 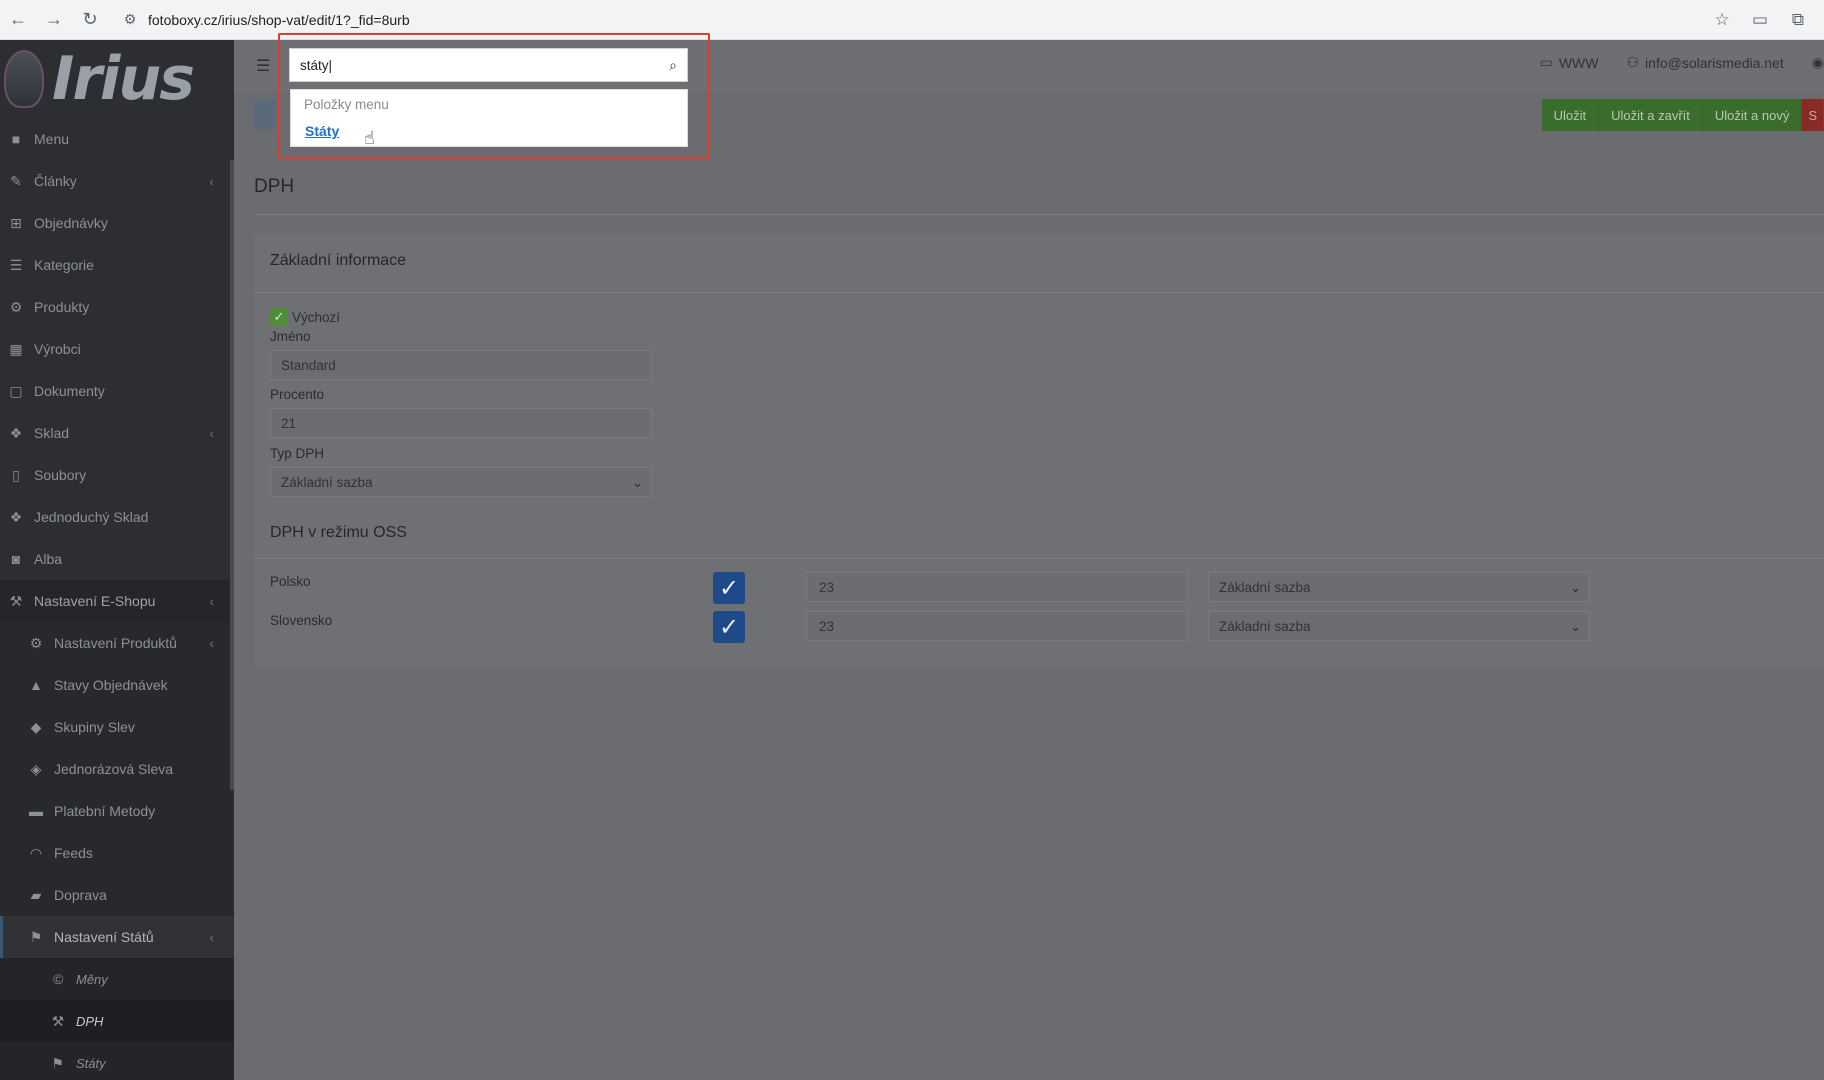 What do you see at coordinates (117, 979) in the screenshot?
I see `sidebar-item-meny: © Měny` at bounding box center [117, 979].